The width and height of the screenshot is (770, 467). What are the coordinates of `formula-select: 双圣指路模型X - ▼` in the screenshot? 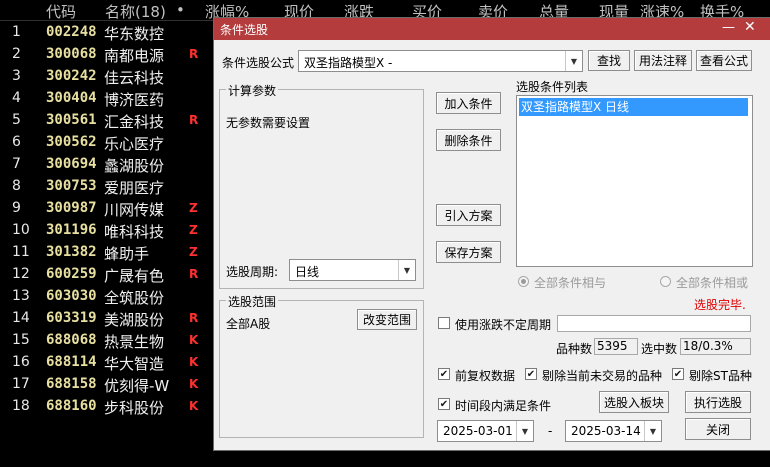 It's located at (440, 61).